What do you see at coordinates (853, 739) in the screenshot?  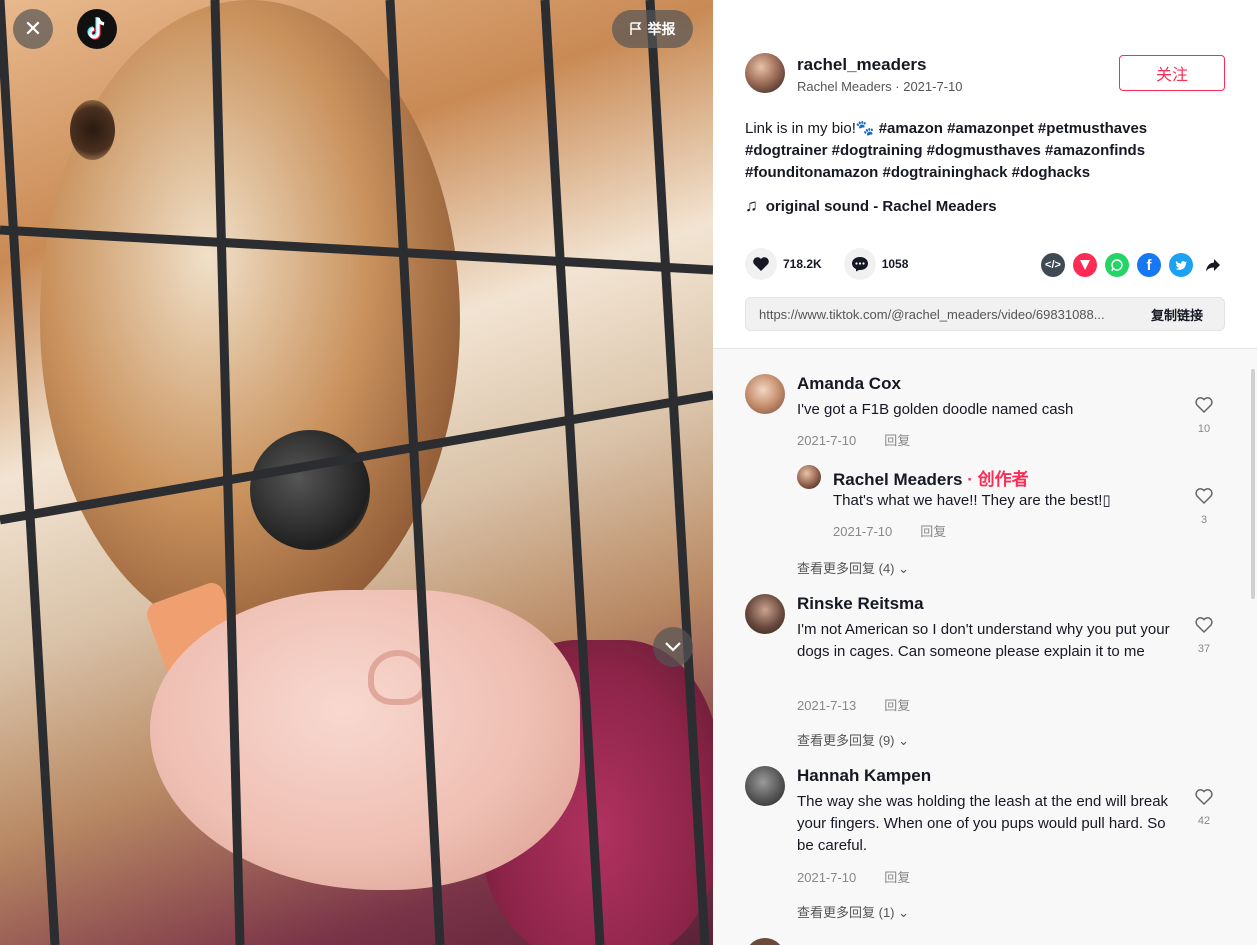 I see `view-more-replies: 查看更多回复 (9) ⌄` at bounding box center [853, 739].